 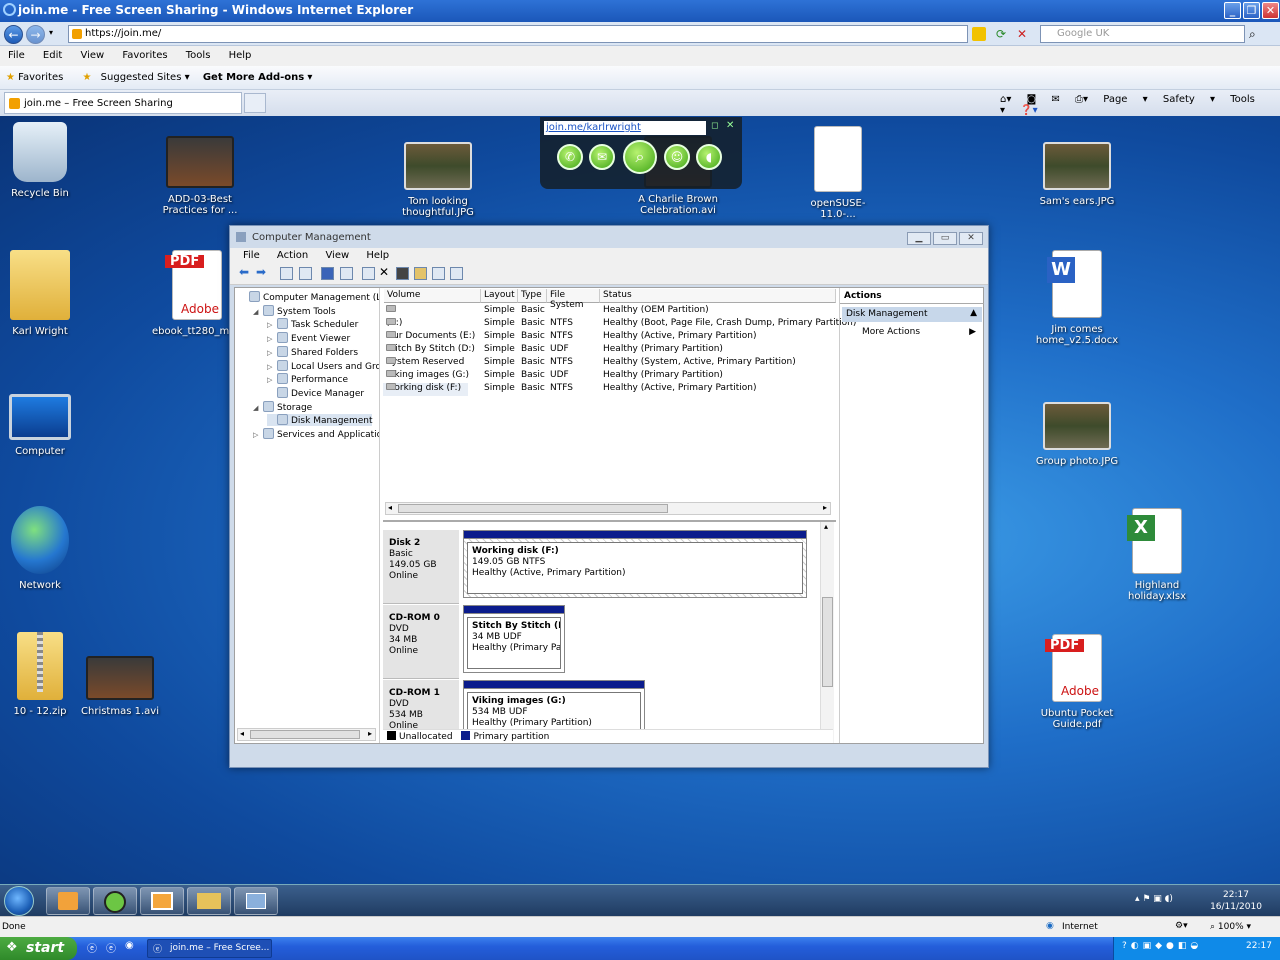 I want to click on tray-icons: ?◐▣◆●◧◒, so click(x=1162, y=946).